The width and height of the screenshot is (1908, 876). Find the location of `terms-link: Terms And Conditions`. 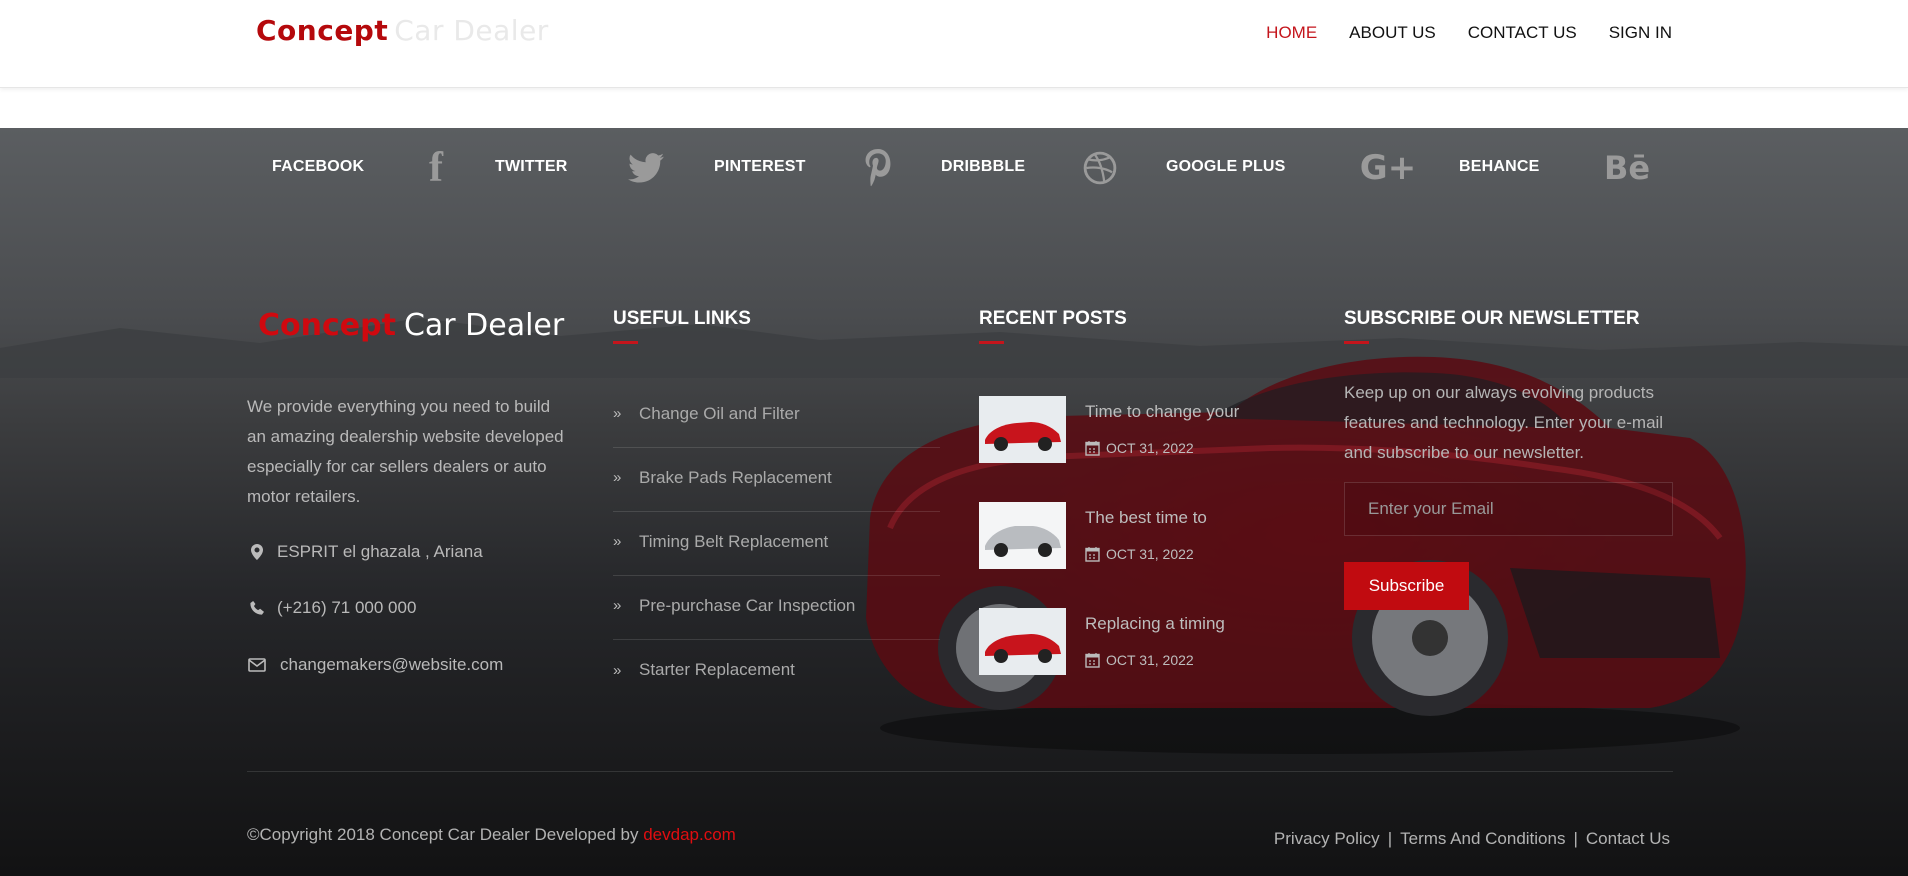

terms-link: Terms And Conditions is located at coordinates (1482, 839).